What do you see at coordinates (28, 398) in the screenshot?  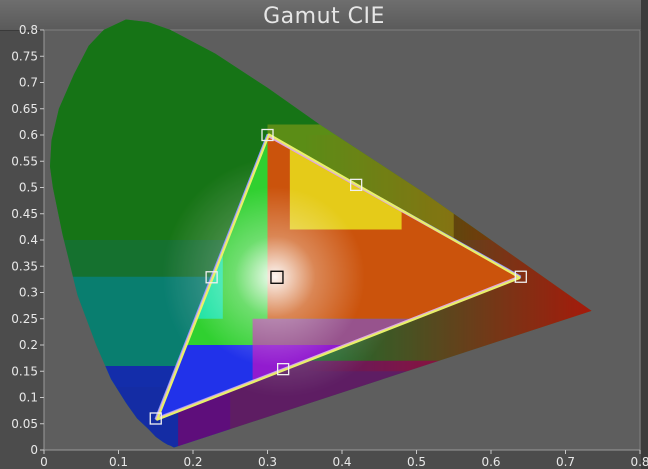 I see `y-tick-label: 0.1` at bounding box center [28, 398].